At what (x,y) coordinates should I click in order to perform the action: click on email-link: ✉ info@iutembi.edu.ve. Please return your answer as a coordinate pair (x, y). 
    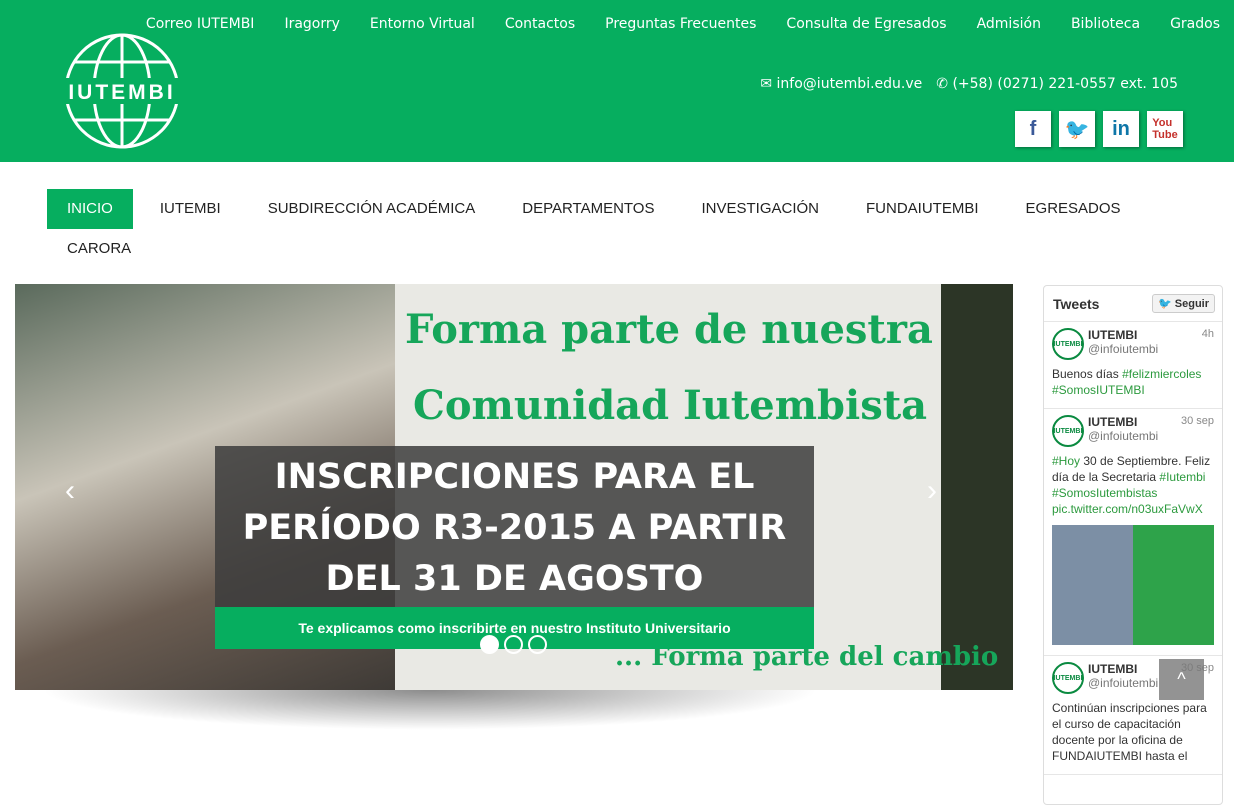
    Looking at the image, I should click on (841, 84).